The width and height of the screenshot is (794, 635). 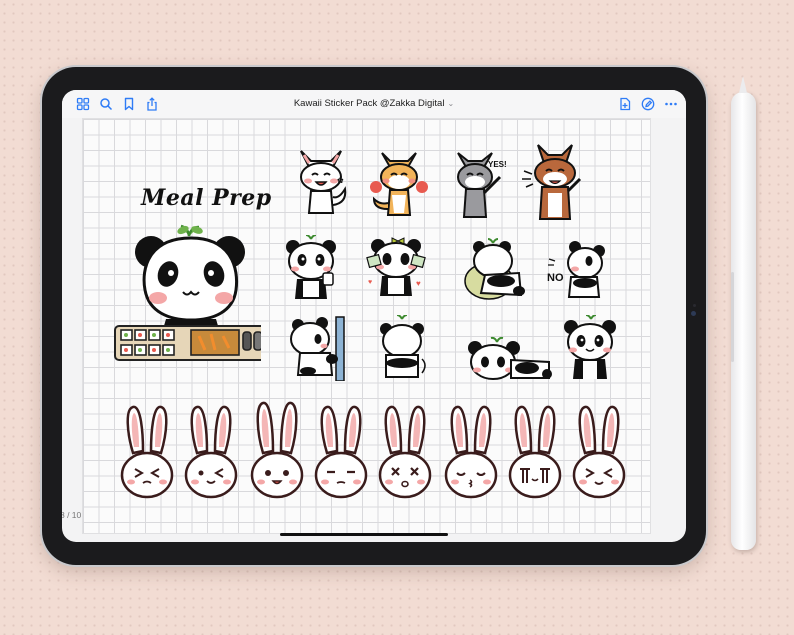 What do you see at coordinates (450, 103) in the screenshot?
I see `chevron-down-icon: ⌄` at bounding box center [450, 103].